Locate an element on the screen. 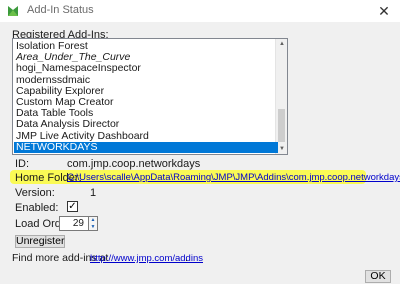  close-icon: ✕ is located at coordinates (384, 11).